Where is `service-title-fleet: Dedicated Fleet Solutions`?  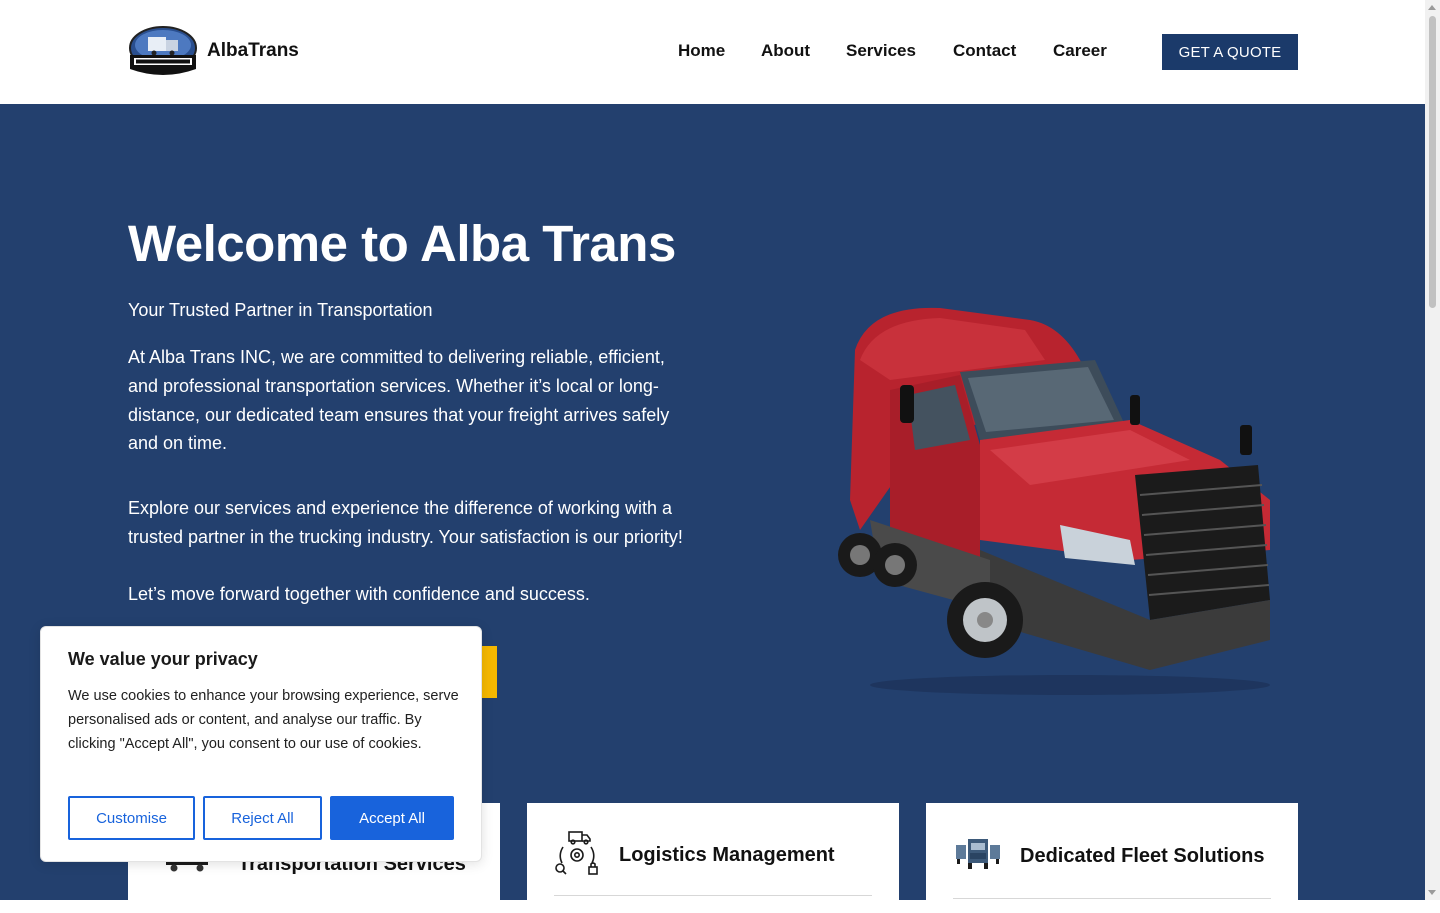
service-title-fleet: Dedicated Fleet Solutions is located at coordinates (1142, 856).